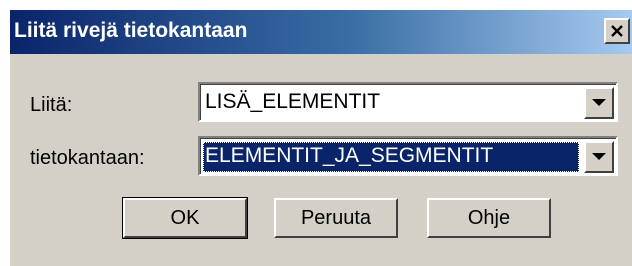 Image resolution: width=632 pixels, height=266 pixels. I want to click on target-combobox: ELEMENTIT_JA_SEGMENTIT, so click(408, 156).